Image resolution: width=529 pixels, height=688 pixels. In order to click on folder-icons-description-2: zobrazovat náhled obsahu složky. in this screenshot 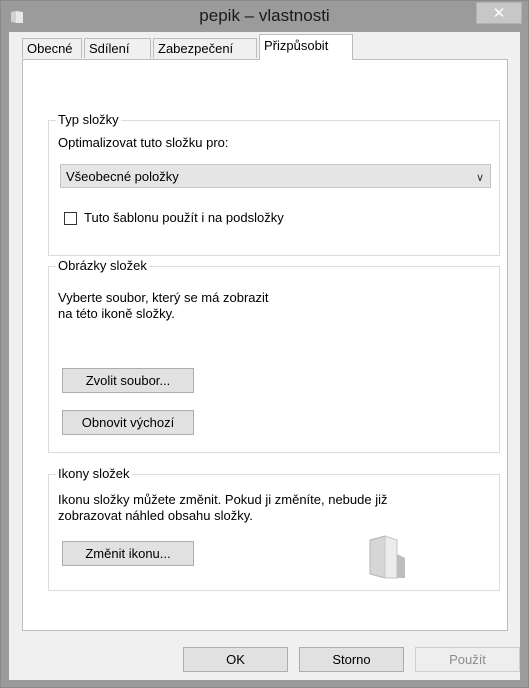, I will do `click(155, 515)`.